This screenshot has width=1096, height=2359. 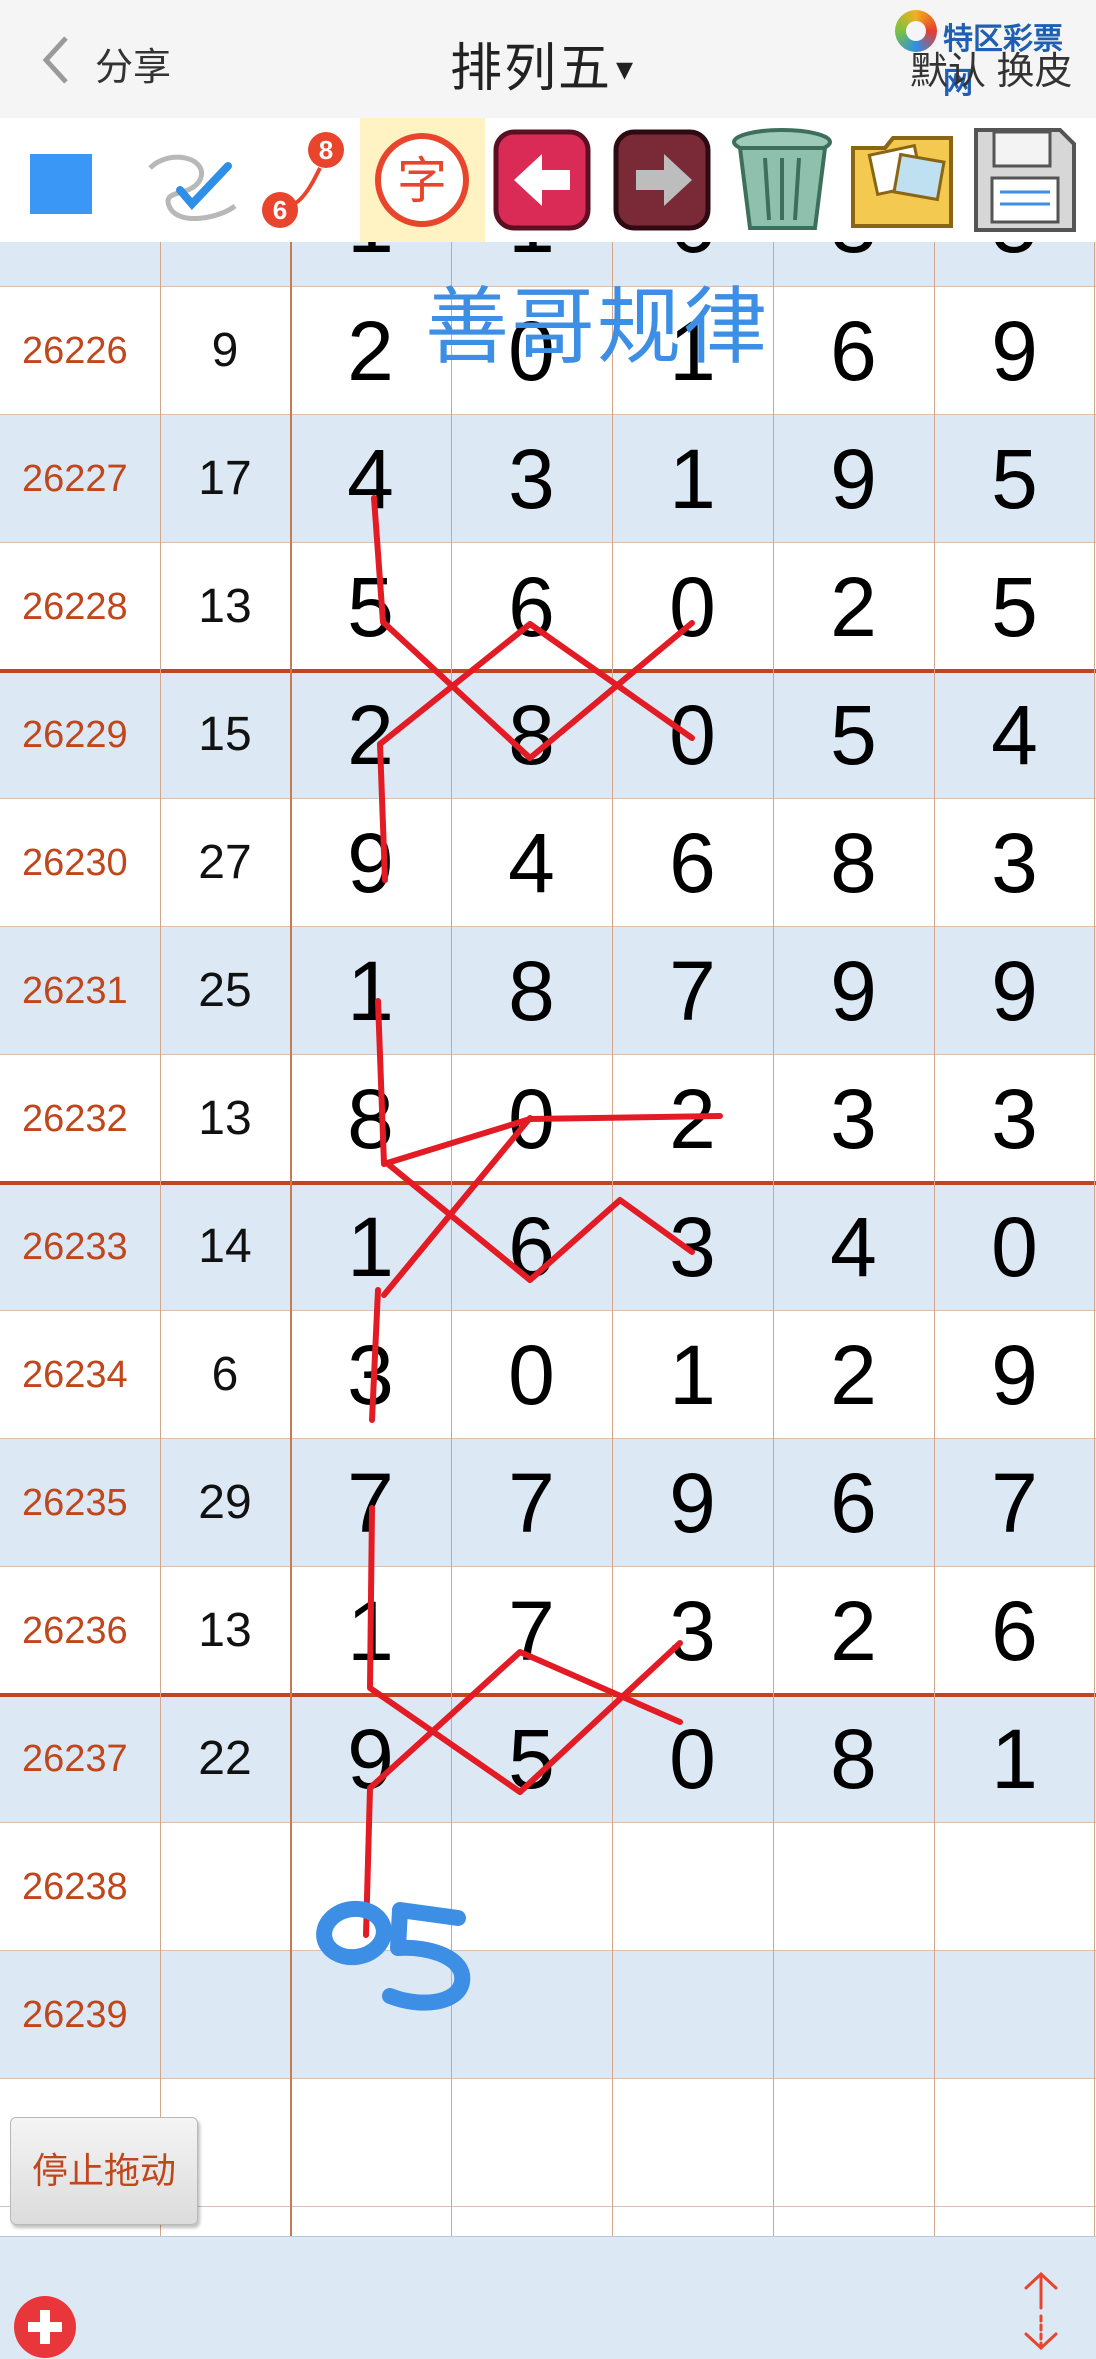 What do you see at coordinates (75, 351) in the screenshot?
I see `issue-number: 26226` at bounding box center [75, 351].